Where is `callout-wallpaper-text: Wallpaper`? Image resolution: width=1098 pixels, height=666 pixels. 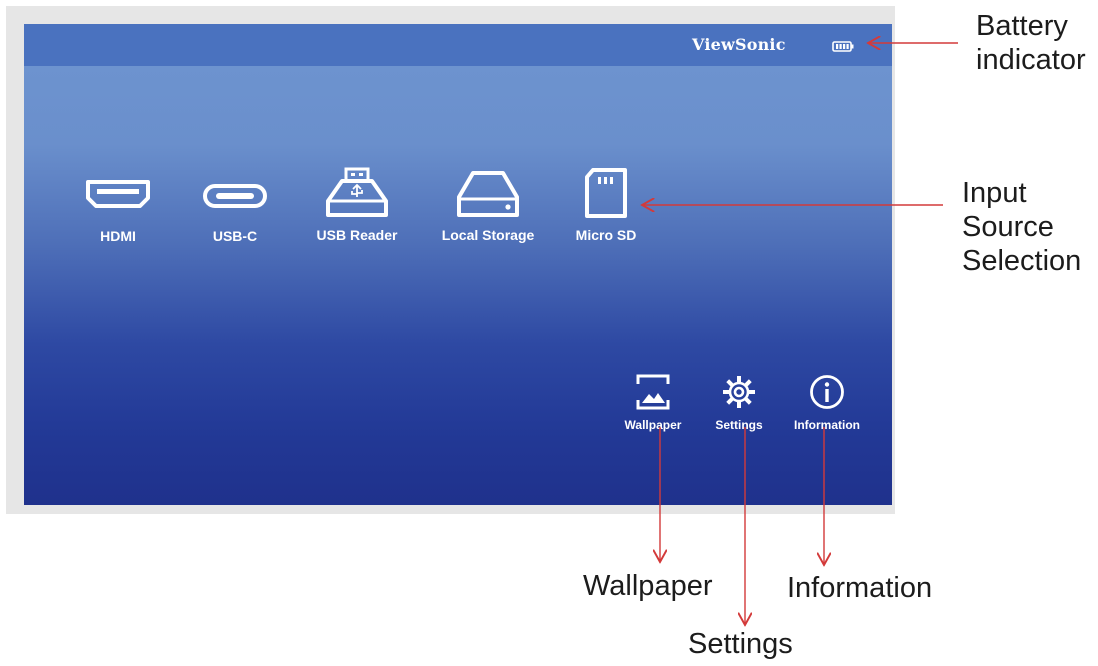 callout-wallpaper-text: Wallpaper is located at coordinates (648, 586).